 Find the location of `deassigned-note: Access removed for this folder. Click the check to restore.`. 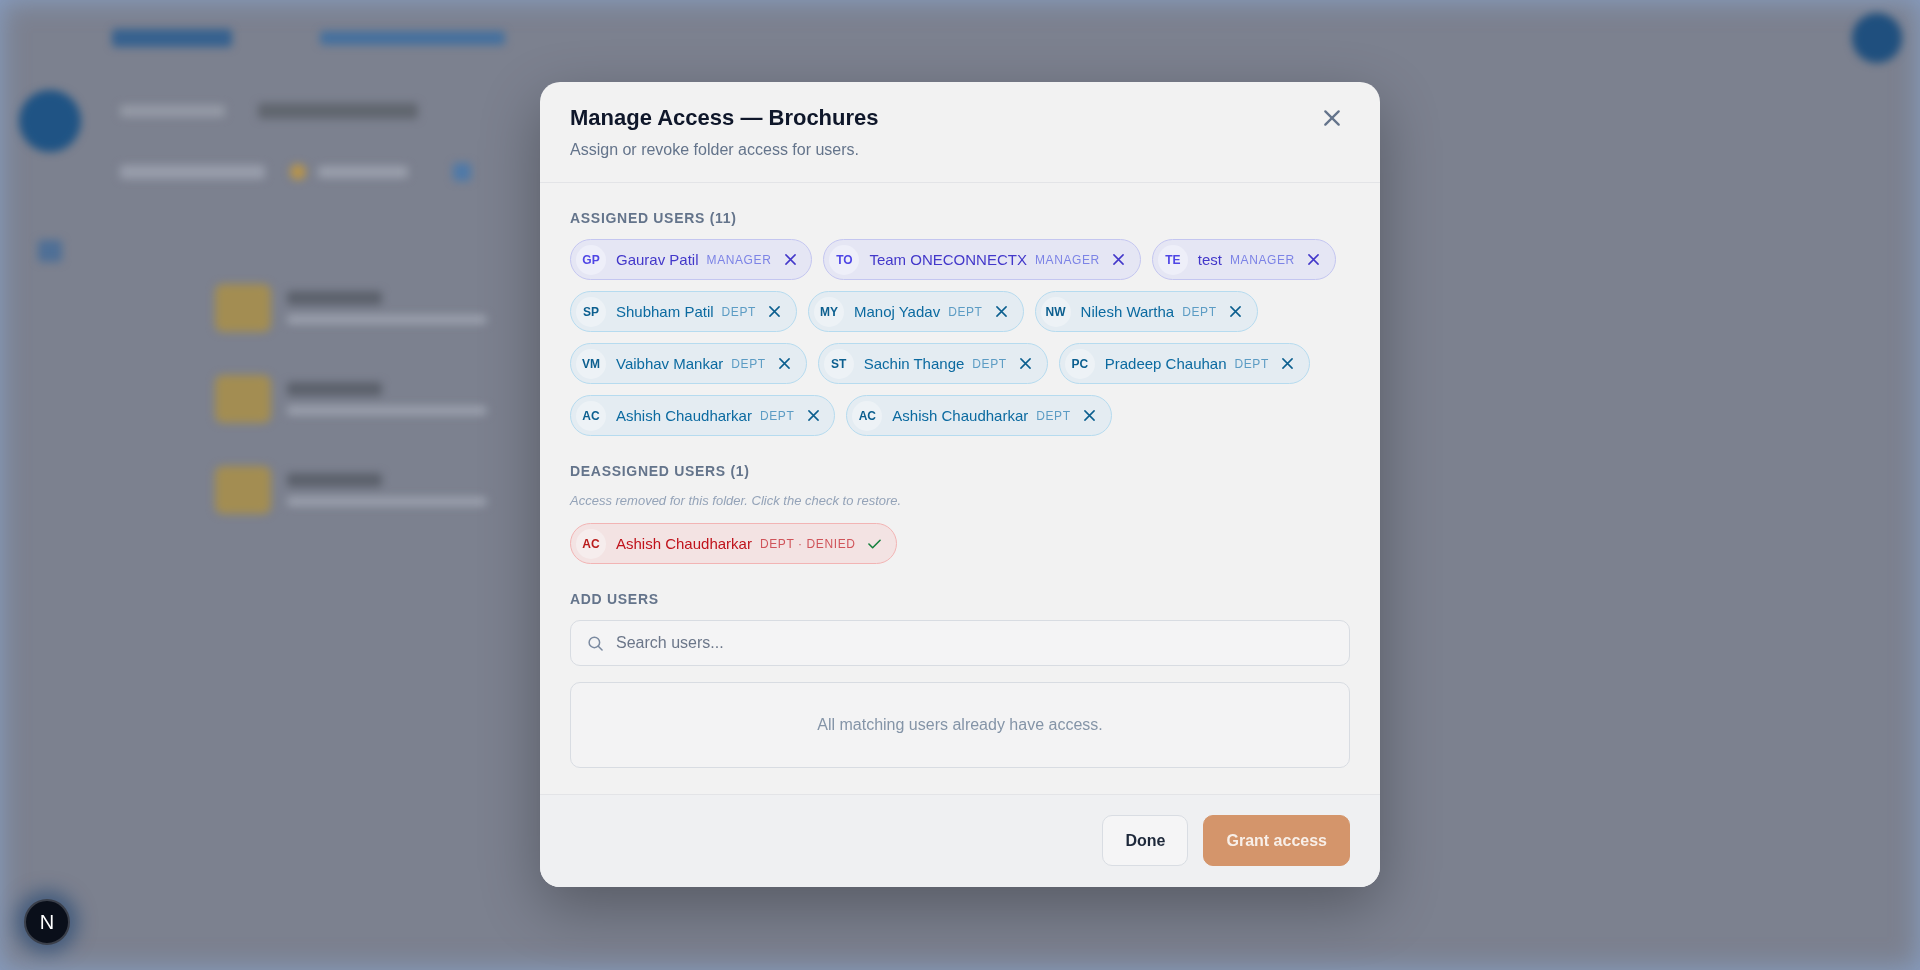

deassigned-note: Access removed for this folder. Click the check to restore. is located at coordinates (736, 501).